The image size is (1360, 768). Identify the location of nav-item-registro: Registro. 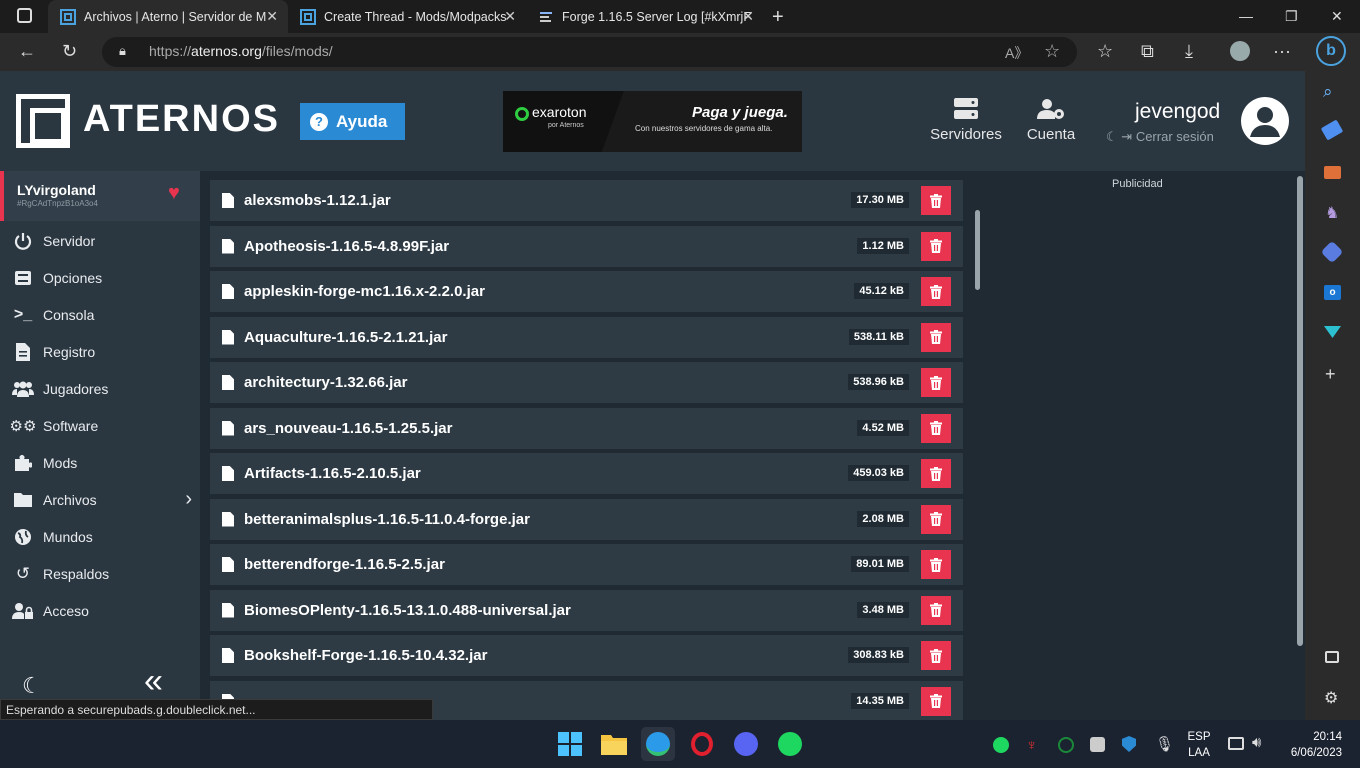
(100, 351).